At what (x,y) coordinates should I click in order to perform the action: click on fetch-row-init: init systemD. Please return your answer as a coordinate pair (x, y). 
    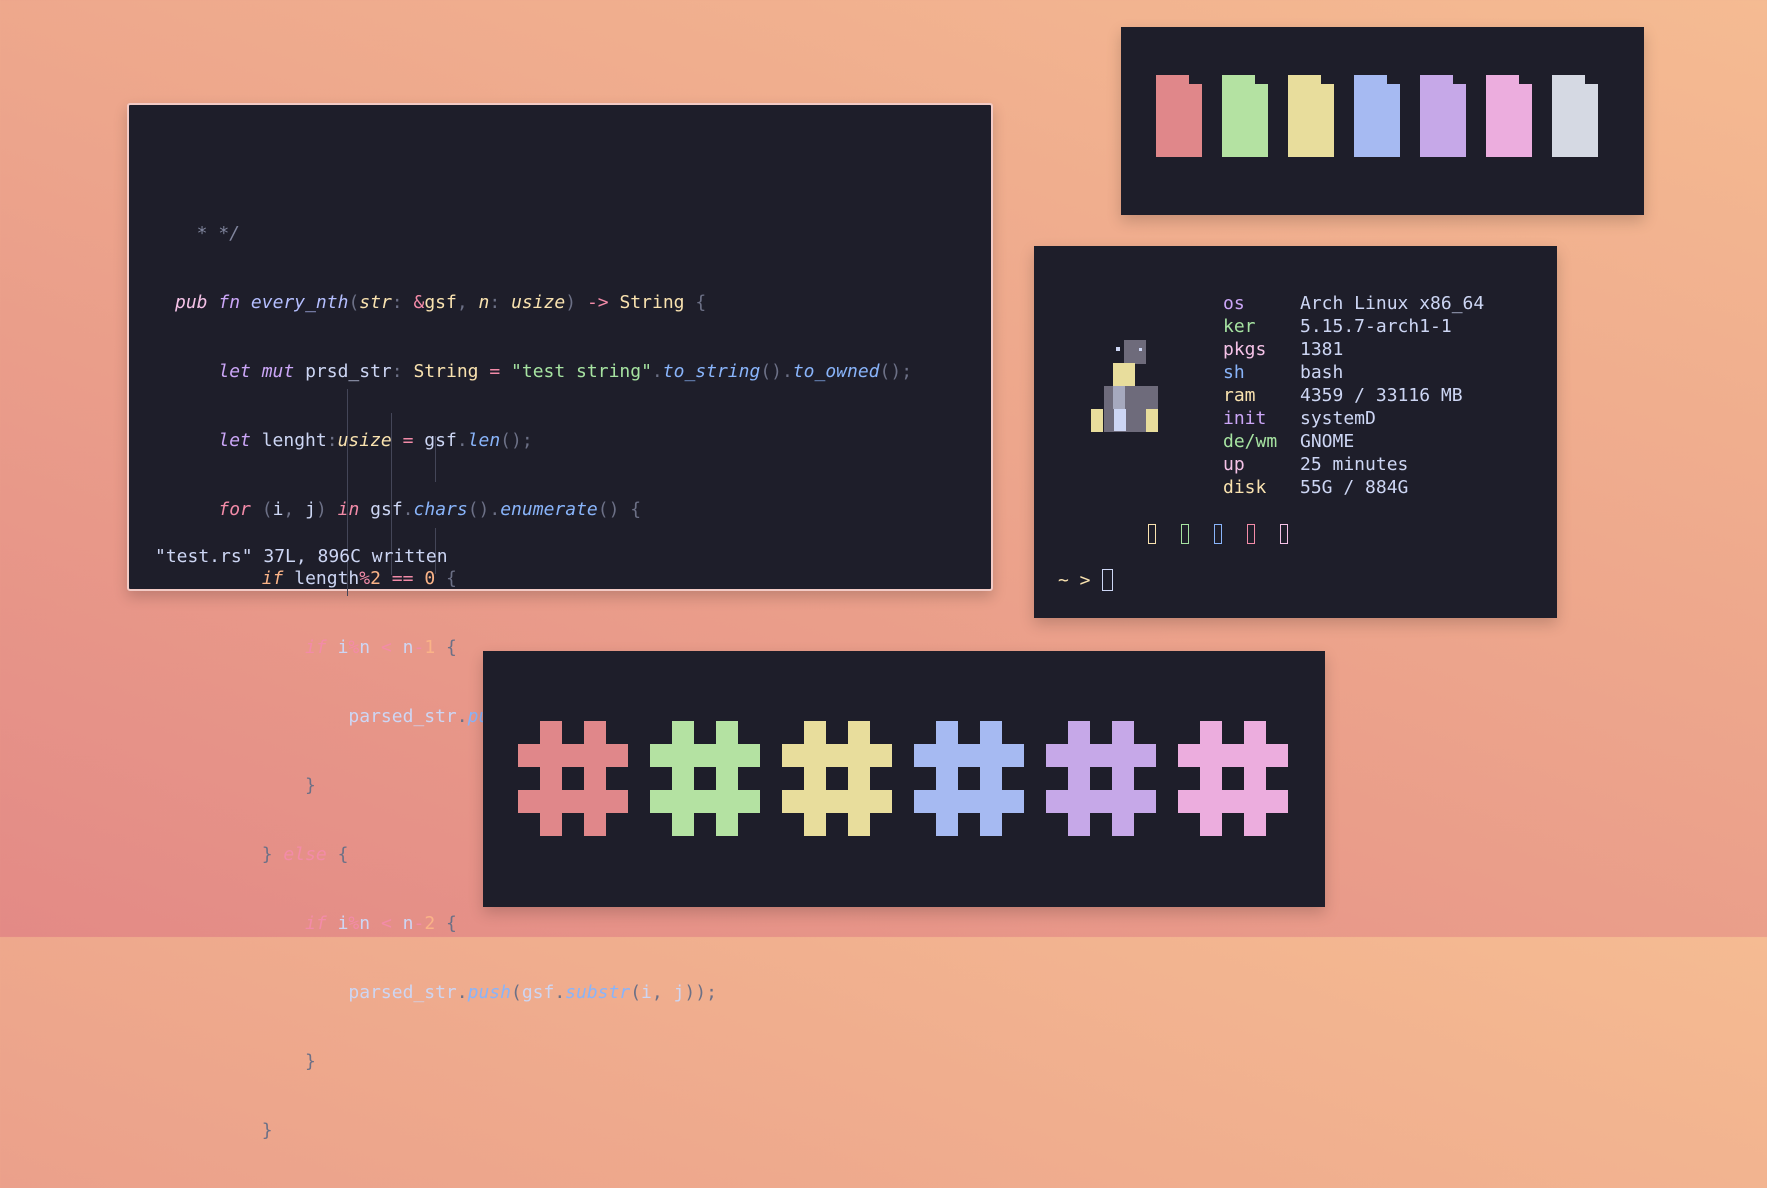
    Looking at the image, I should click on (1299, 419).